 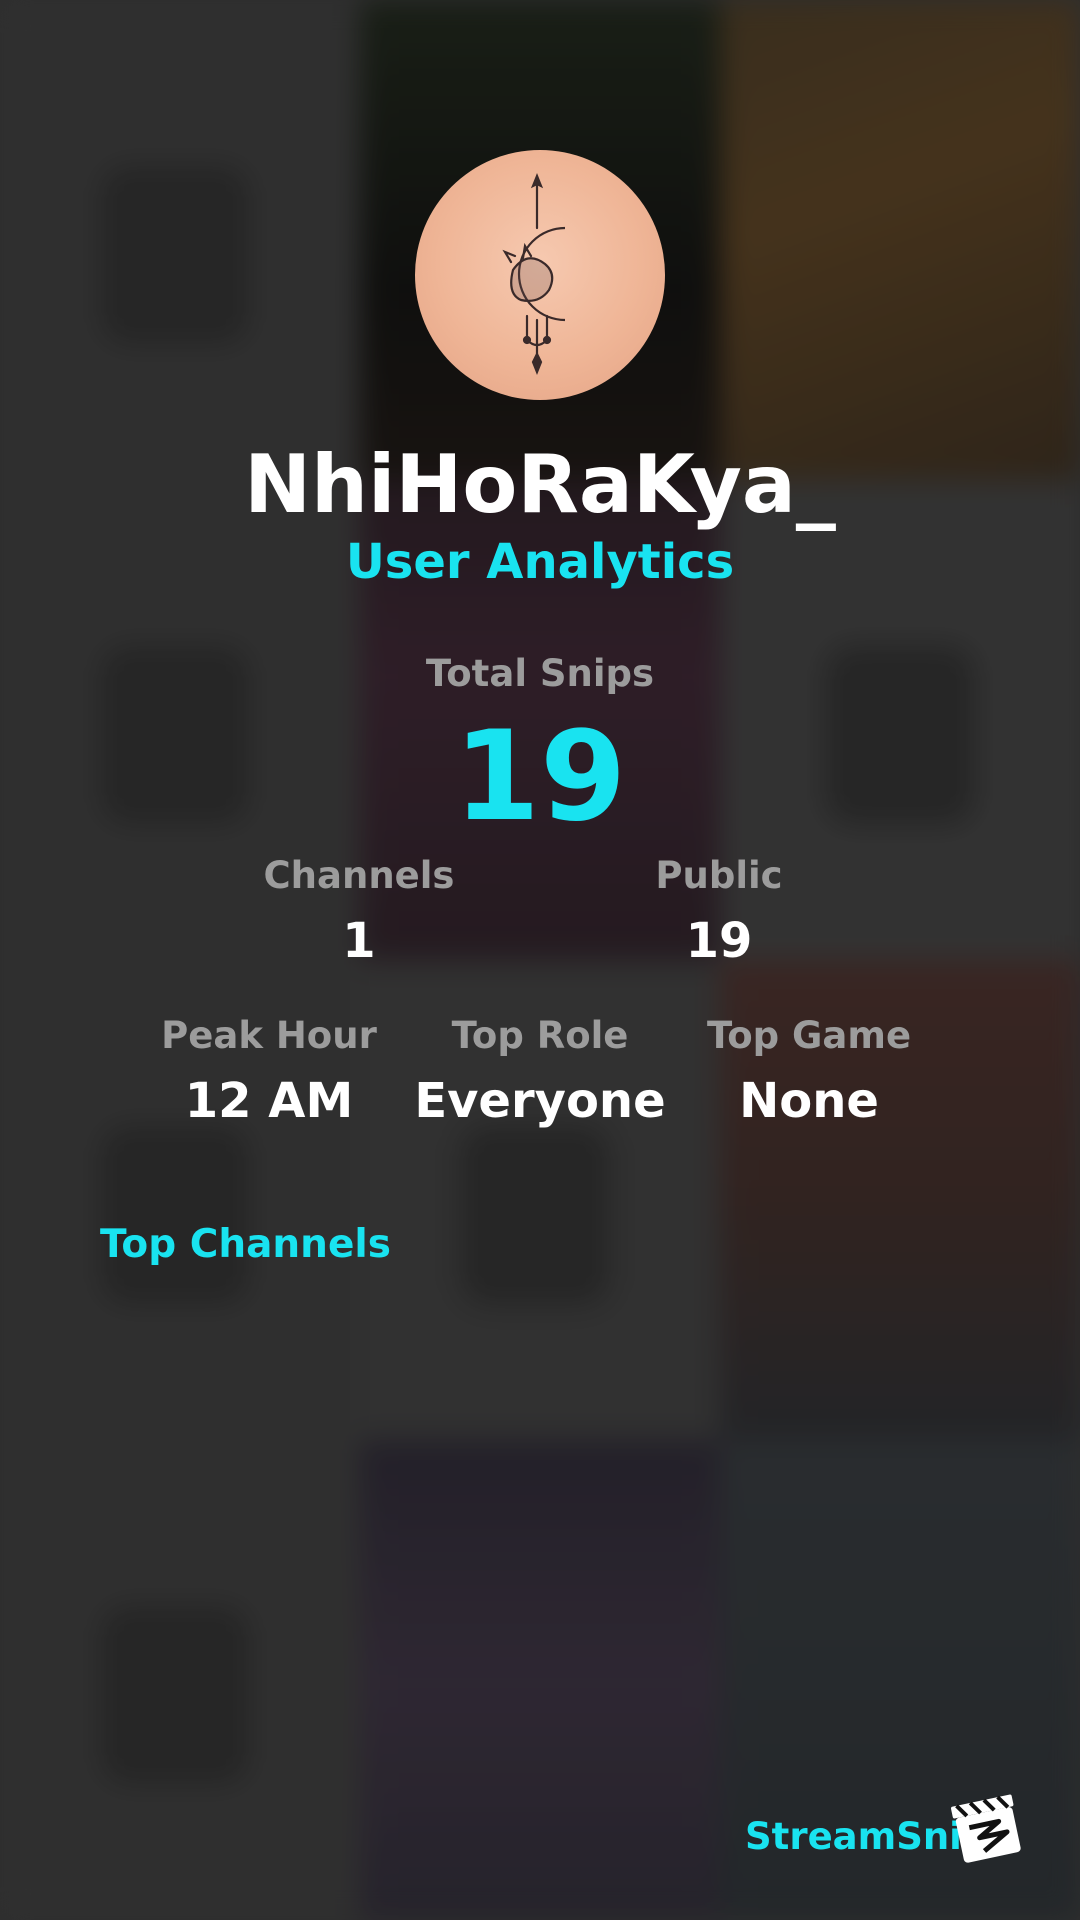 I want to click on peak-hour-label: Peak Hour, so click(x=269, y=1035).